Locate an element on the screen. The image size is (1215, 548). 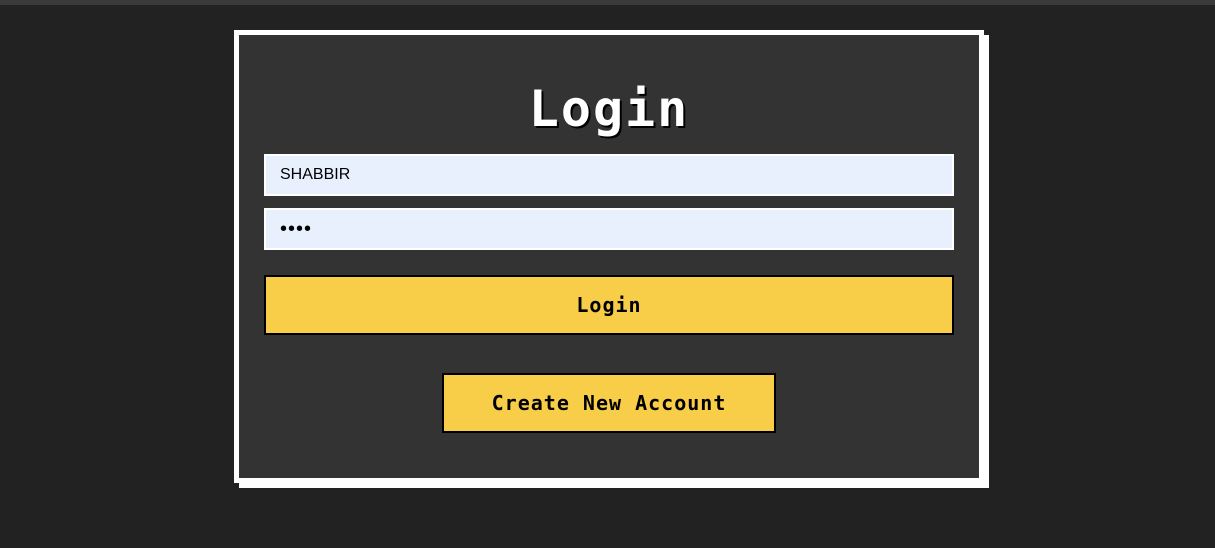
password-input is located at coordinates (609, 229).